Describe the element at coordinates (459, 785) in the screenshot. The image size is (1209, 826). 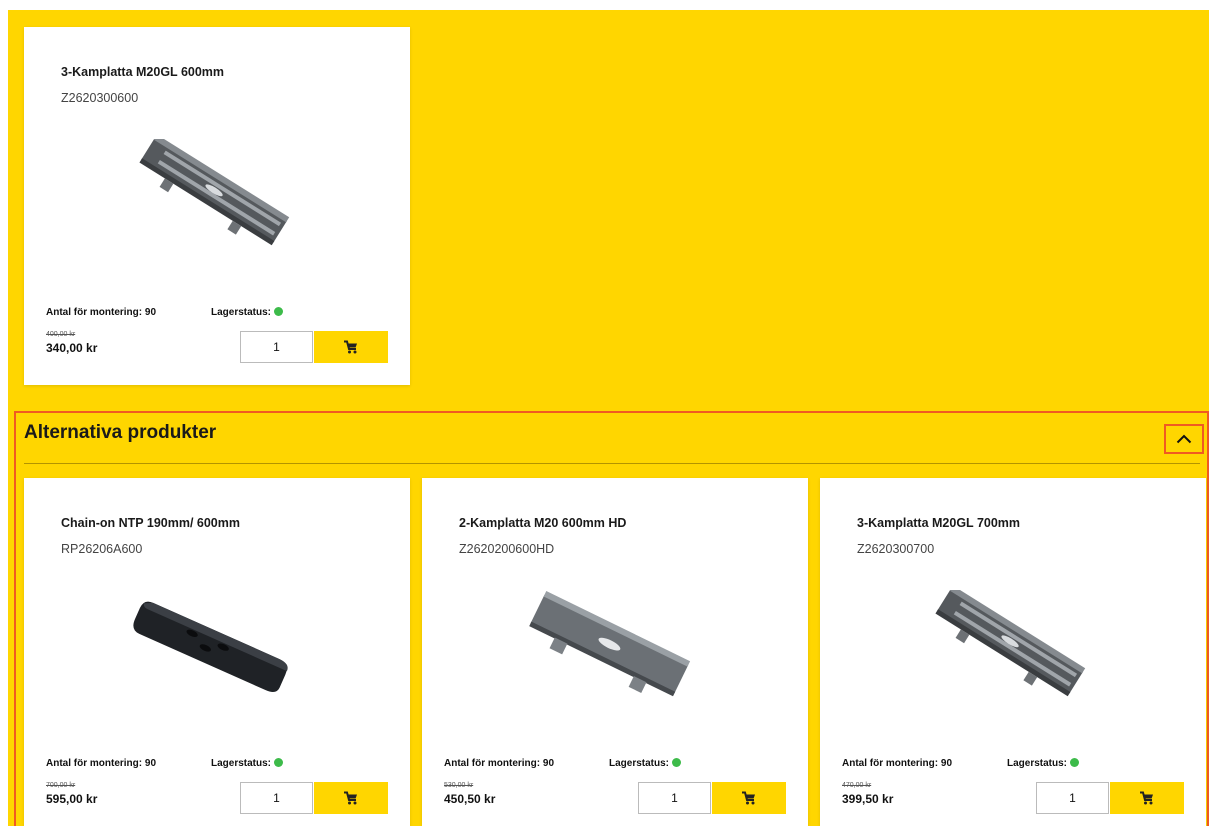
I see `old-price: 530,00 kr` at that location.